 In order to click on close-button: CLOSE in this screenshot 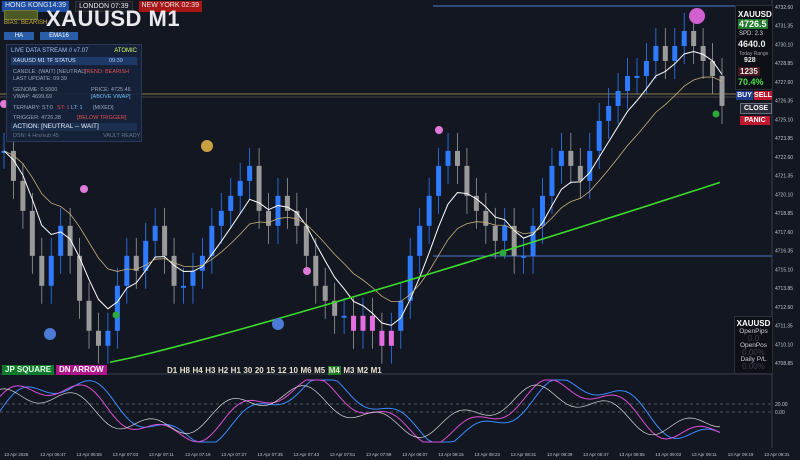, I will do `click(756, 108)`.